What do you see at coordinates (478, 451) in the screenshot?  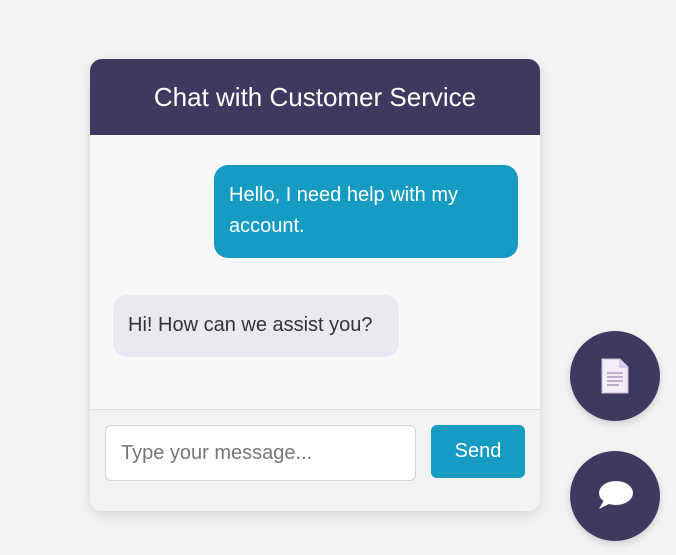 I see `send-button: Send` at bounding box center [478, 451].